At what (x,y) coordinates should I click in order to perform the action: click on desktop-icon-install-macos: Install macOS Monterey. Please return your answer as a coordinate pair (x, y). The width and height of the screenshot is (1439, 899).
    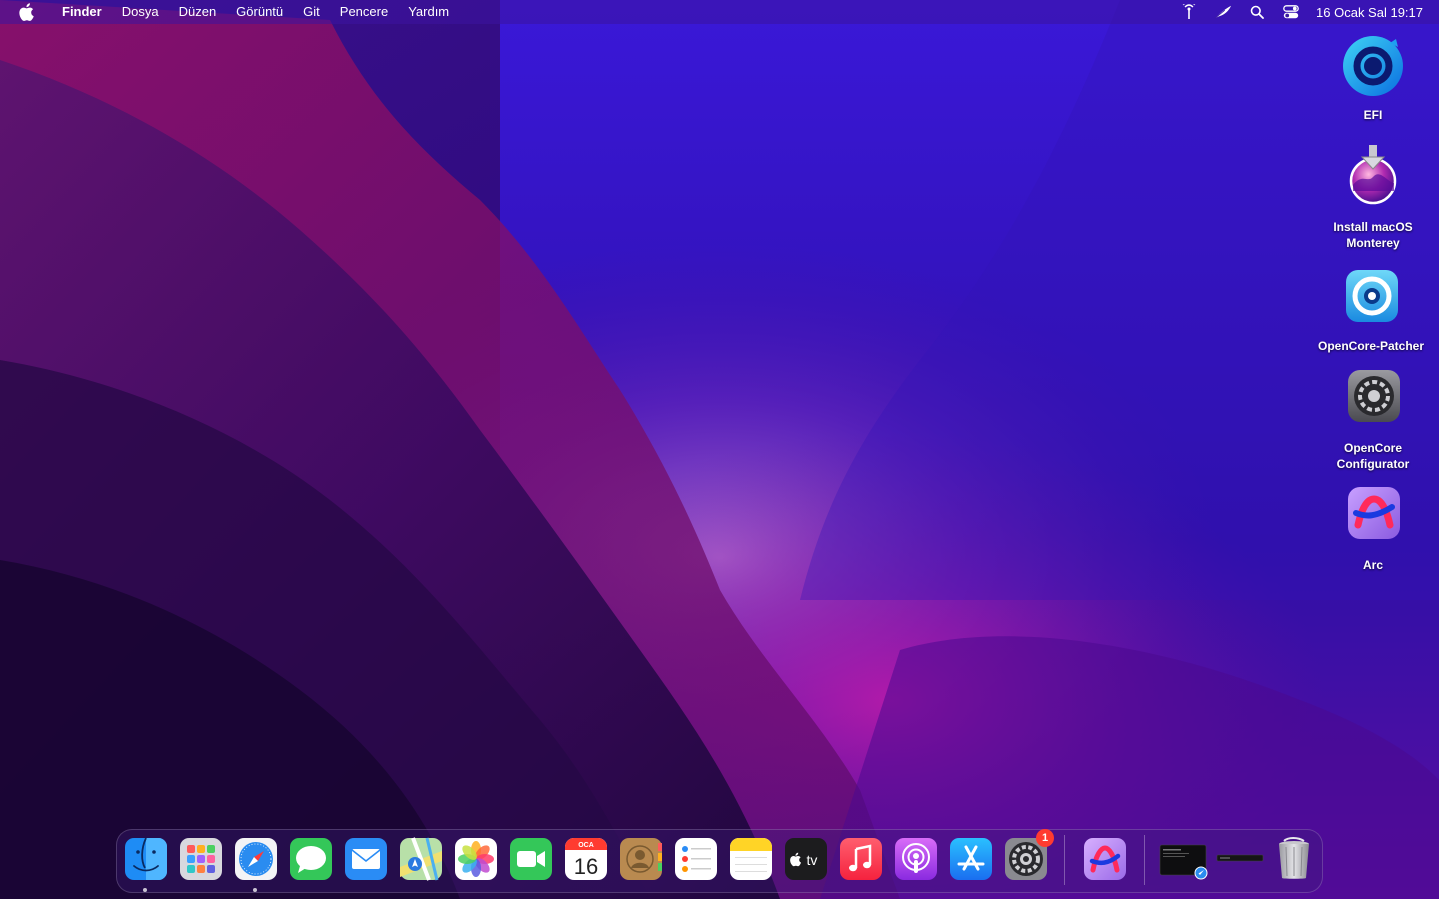
    Looking at the image, I should click on (1373, 197).